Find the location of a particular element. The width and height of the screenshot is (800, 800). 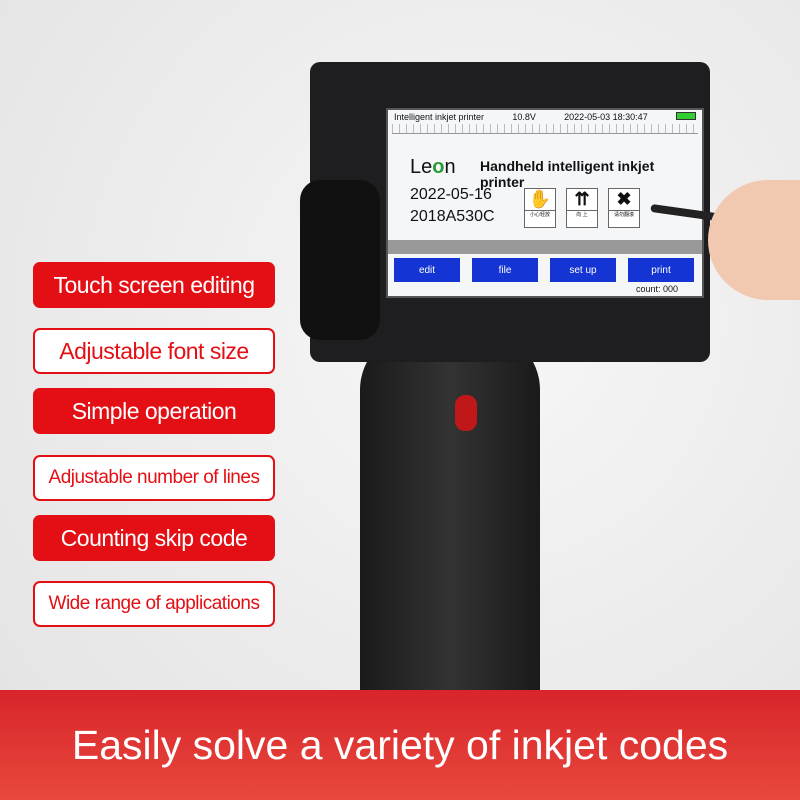

edit-button: edit is located at coordinates (427, 270).